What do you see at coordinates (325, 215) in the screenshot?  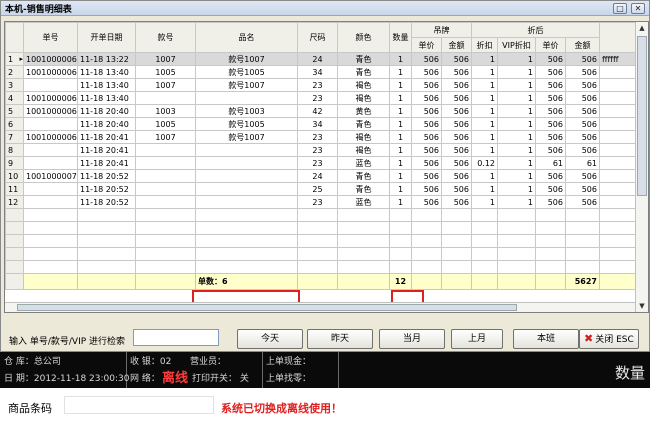 I see `empty-row` at bounding box center [325, 215].